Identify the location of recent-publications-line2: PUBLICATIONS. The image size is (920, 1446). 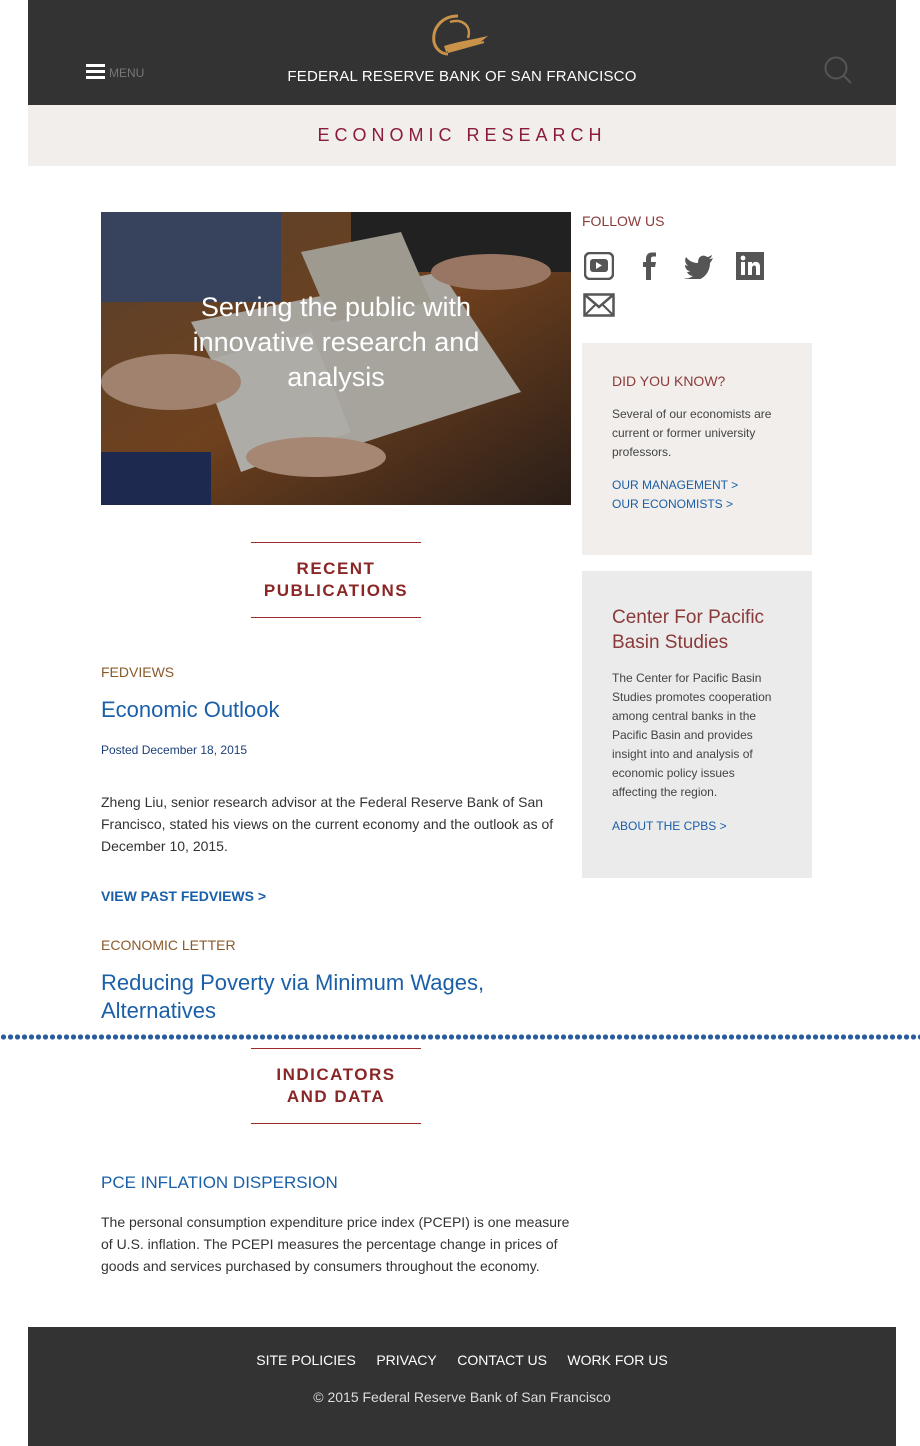
(336, 590).